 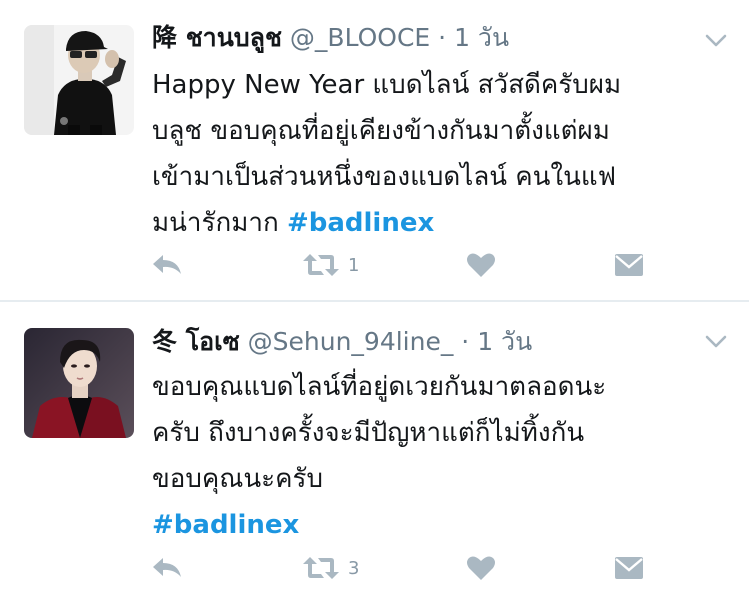 I want to click on tweet-actions: 1, so click(x=430, y=265).